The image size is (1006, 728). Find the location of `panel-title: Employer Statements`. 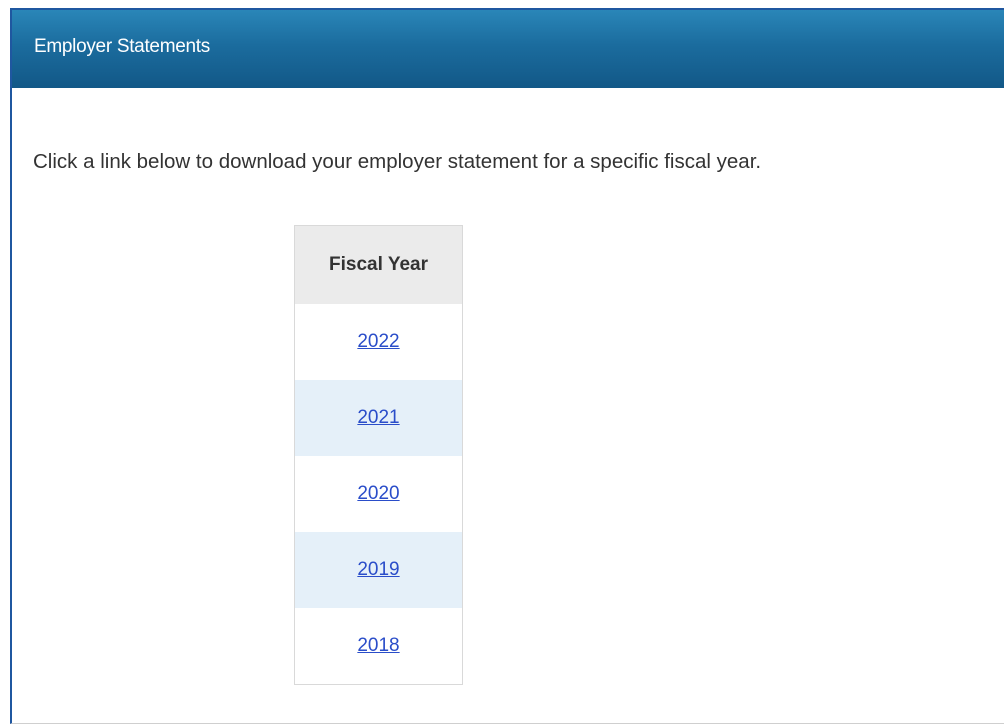

panel-title: Employer Statements is located at coordinates (122, 46).